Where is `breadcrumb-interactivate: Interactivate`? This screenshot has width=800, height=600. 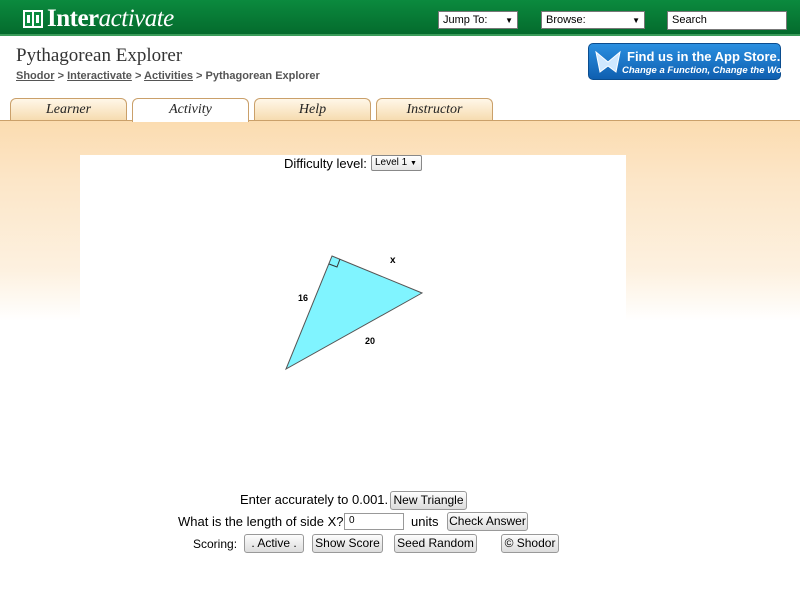 breadcrumb-interactivate: Interactivate is located at coordinates (99, 76).